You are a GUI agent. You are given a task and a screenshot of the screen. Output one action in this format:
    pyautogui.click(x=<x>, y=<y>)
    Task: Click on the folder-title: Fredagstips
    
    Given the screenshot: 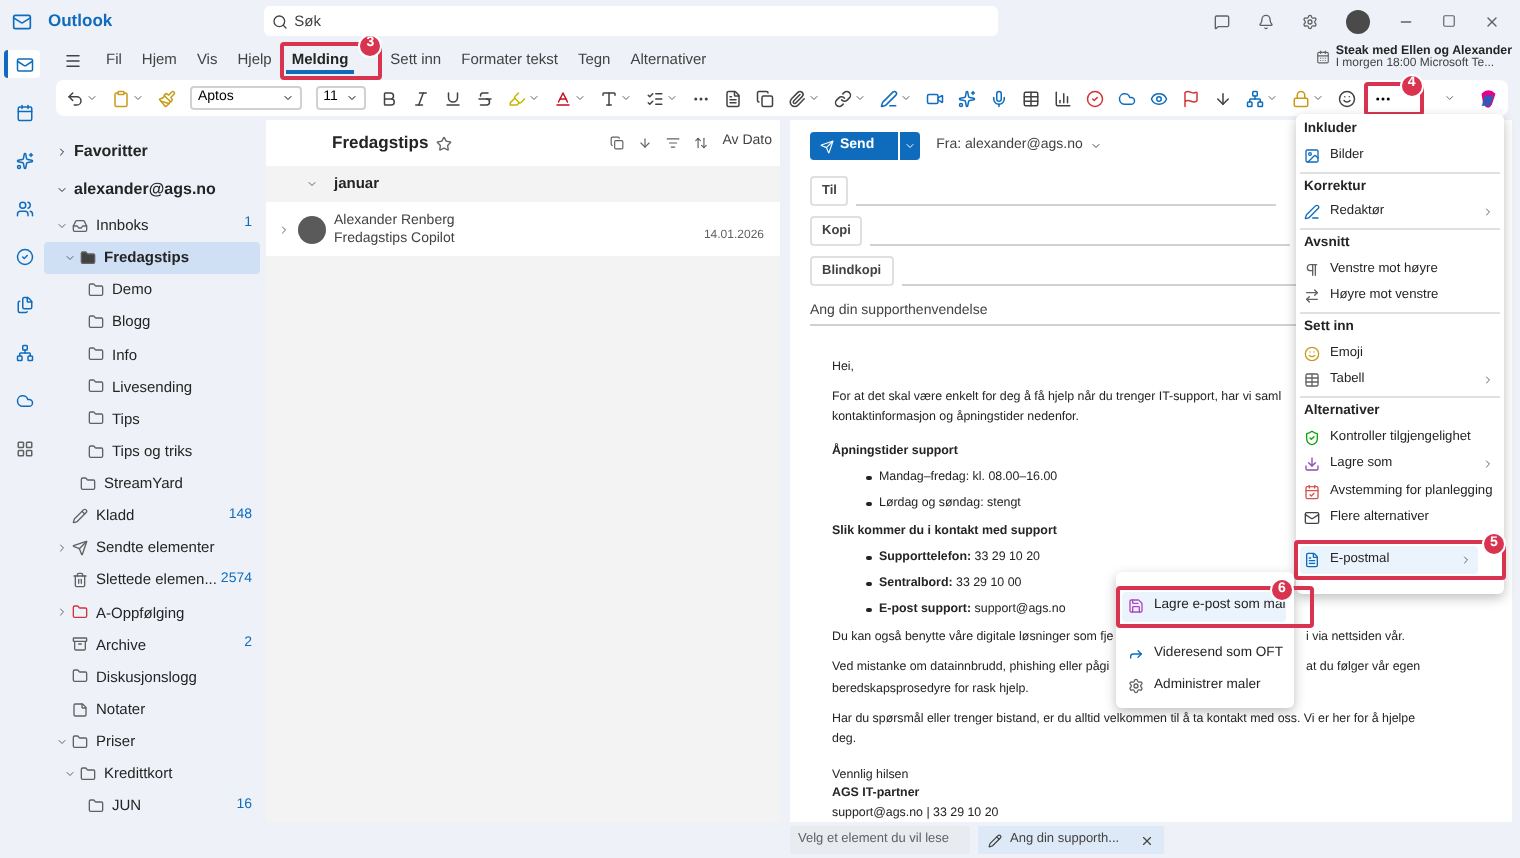 What is the action you would take?
    pyautogui.click(x=380, y=143)
    